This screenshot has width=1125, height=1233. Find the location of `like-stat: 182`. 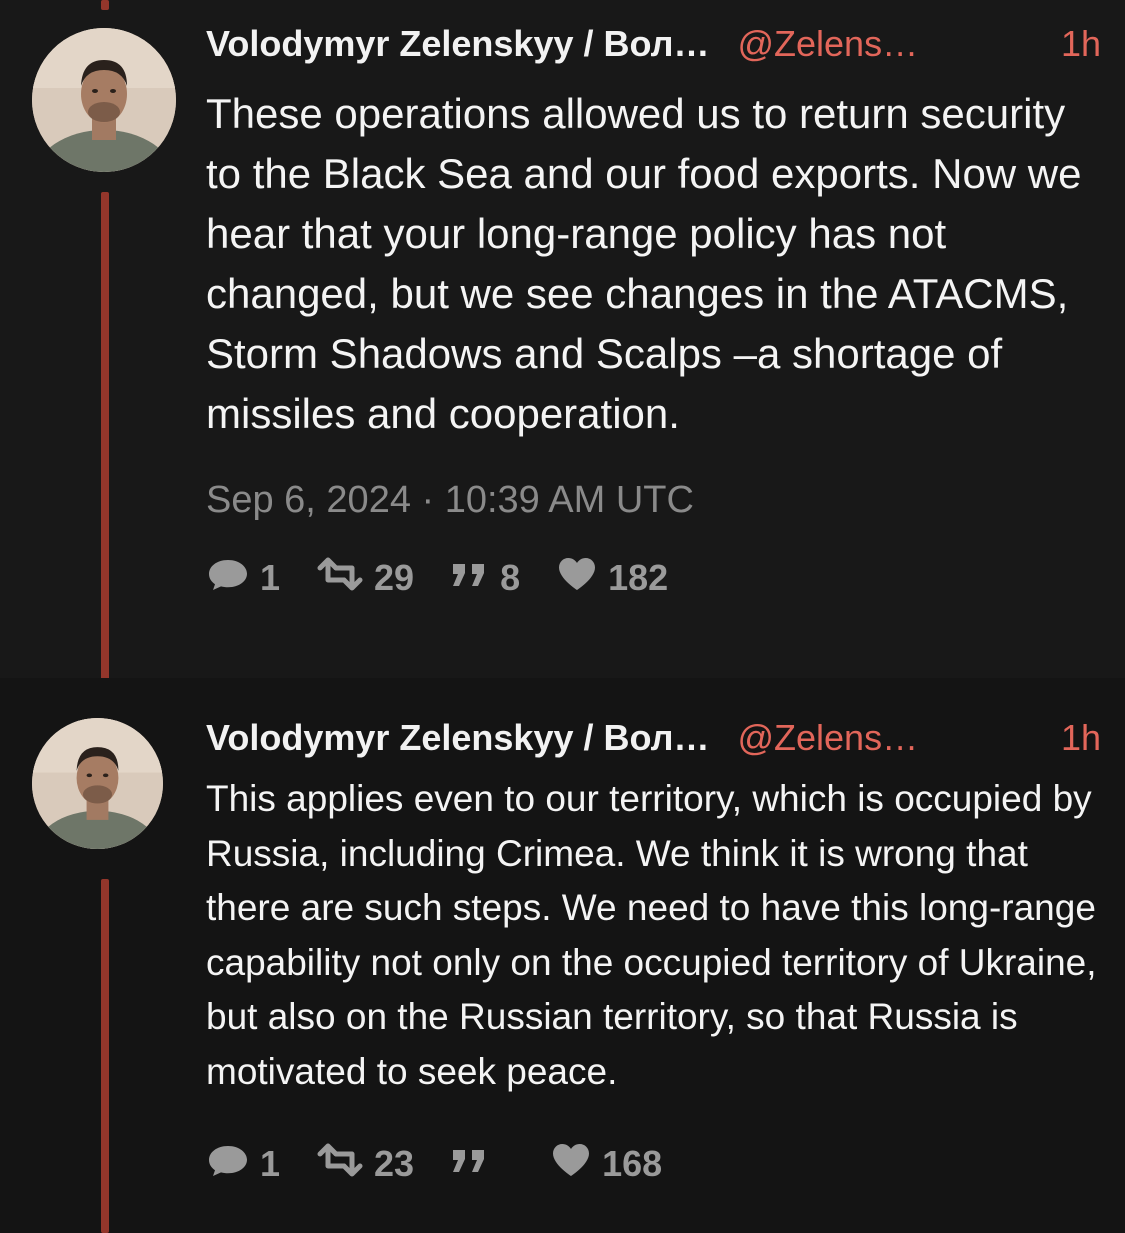

like-stat: 182 is located at coordinates (612, 578).